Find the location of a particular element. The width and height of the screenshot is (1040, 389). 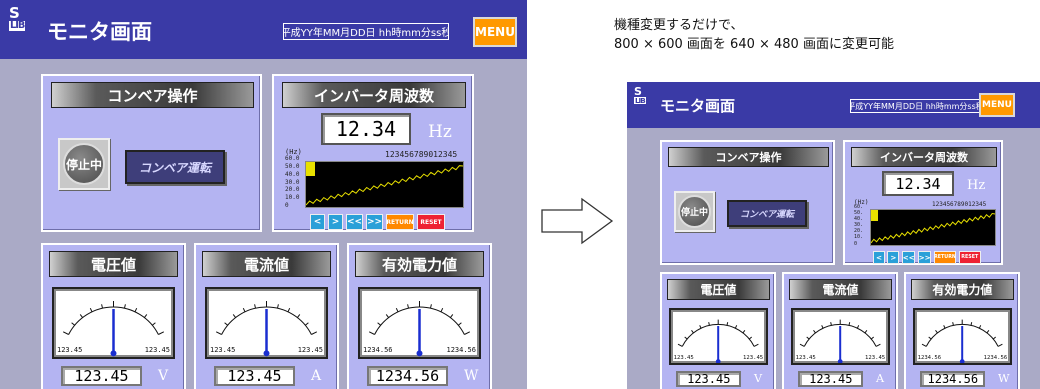

right-arrow-icon is located at coordinates (577, 221).